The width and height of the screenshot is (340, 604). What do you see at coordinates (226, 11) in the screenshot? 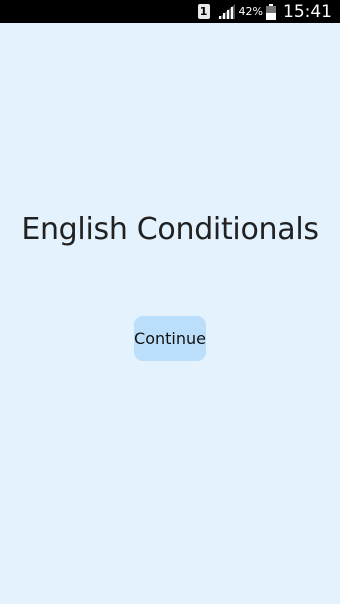
I see `signal-strength-icon` at bounding box center [226, 11].